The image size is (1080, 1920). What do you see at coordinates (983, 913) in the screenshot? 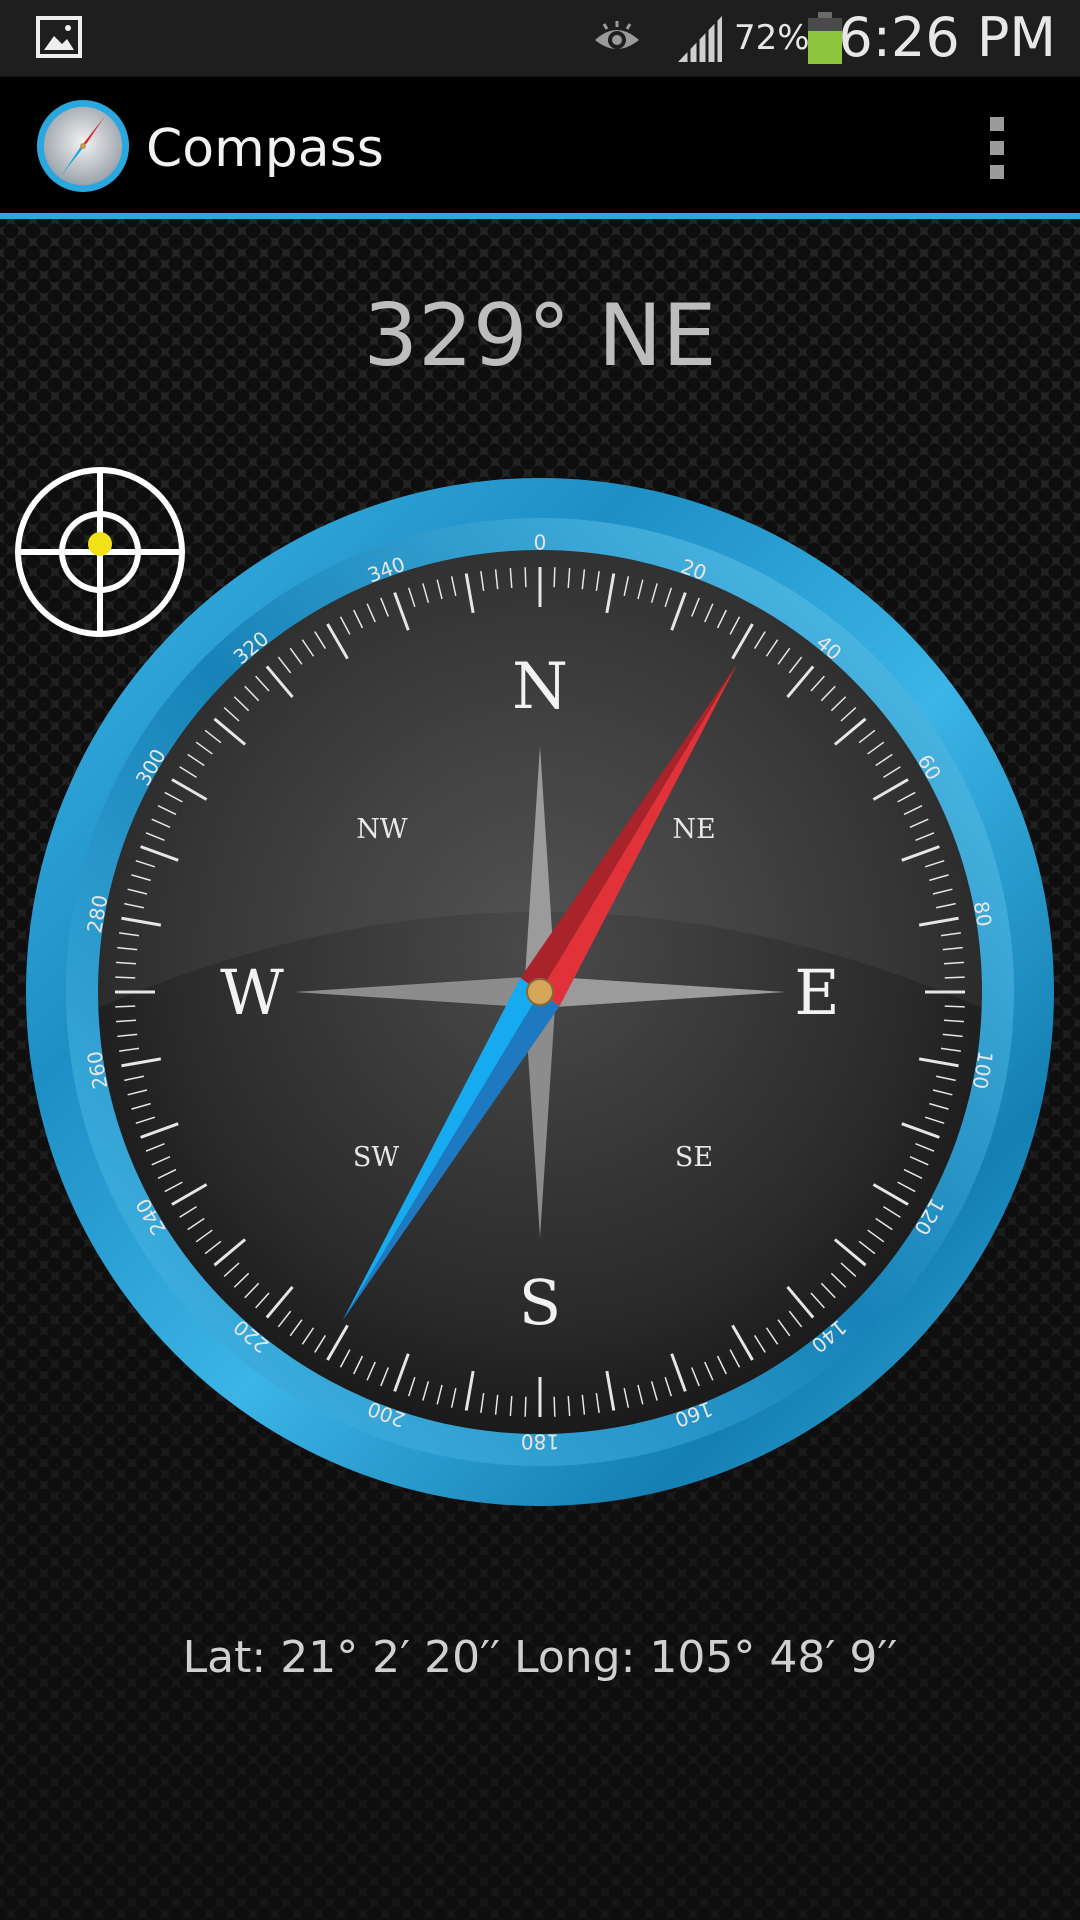
I see `scale-label: 80` at bounding box center [983, 913].